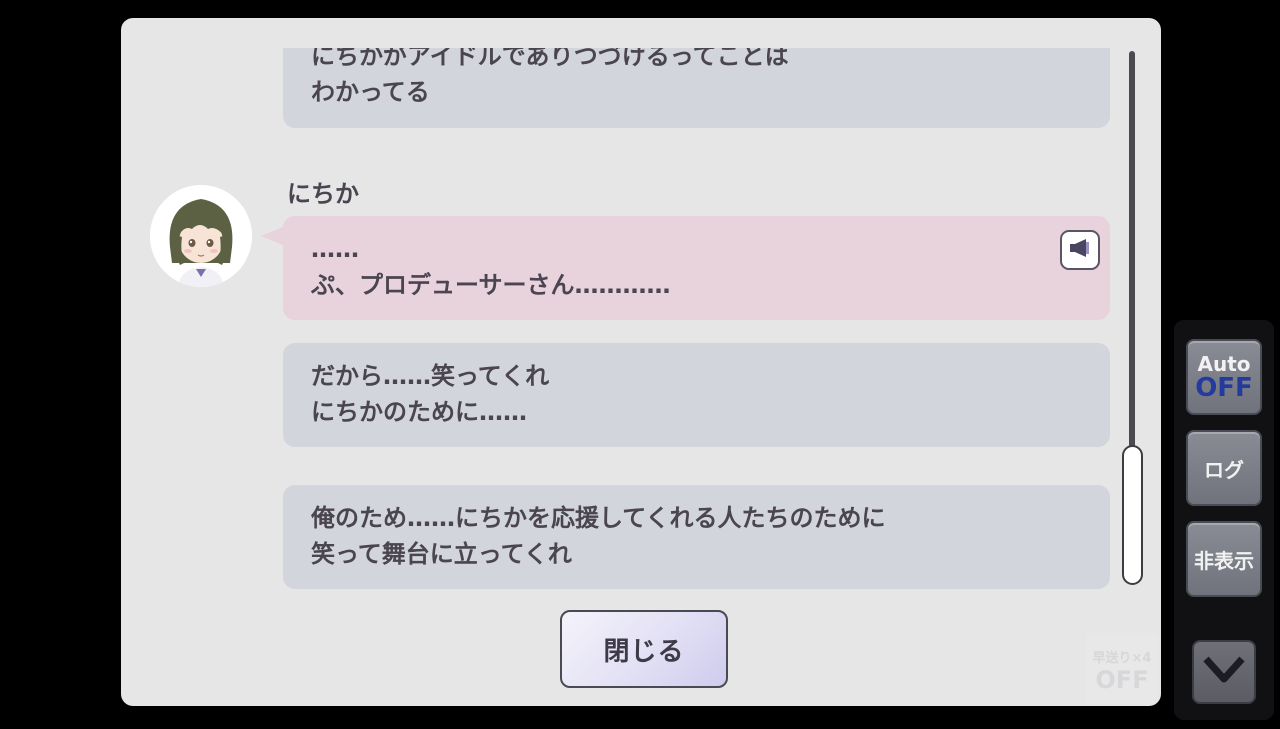 Image resolution: width=1280 pixels, height=729 pixels. I want to click on side-menu: Auto OFF ログ 非表示, so click(1224, 520).